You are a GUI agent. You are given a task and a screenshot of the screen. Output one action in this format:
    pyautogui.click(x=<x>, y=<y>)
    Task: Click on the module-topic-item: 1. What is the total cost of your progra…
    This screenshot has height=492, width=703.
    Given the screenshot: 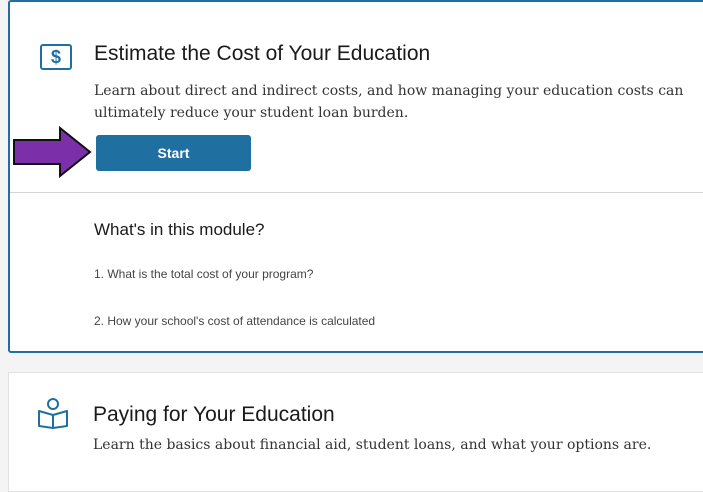 What is the action you would take?
    pyautogui.click(x=204, y=274)
    